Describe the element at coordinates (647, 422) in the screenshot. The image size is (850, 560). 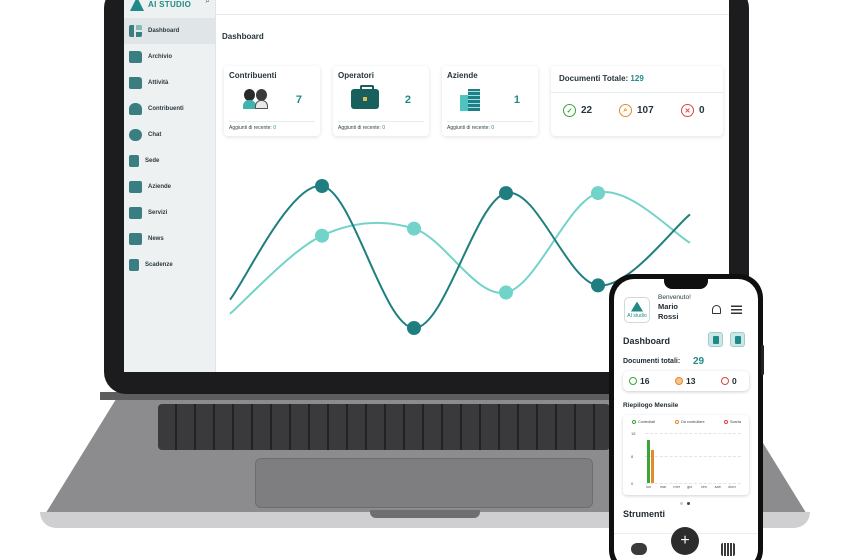
I see `legend-label: Controllati` at that location.